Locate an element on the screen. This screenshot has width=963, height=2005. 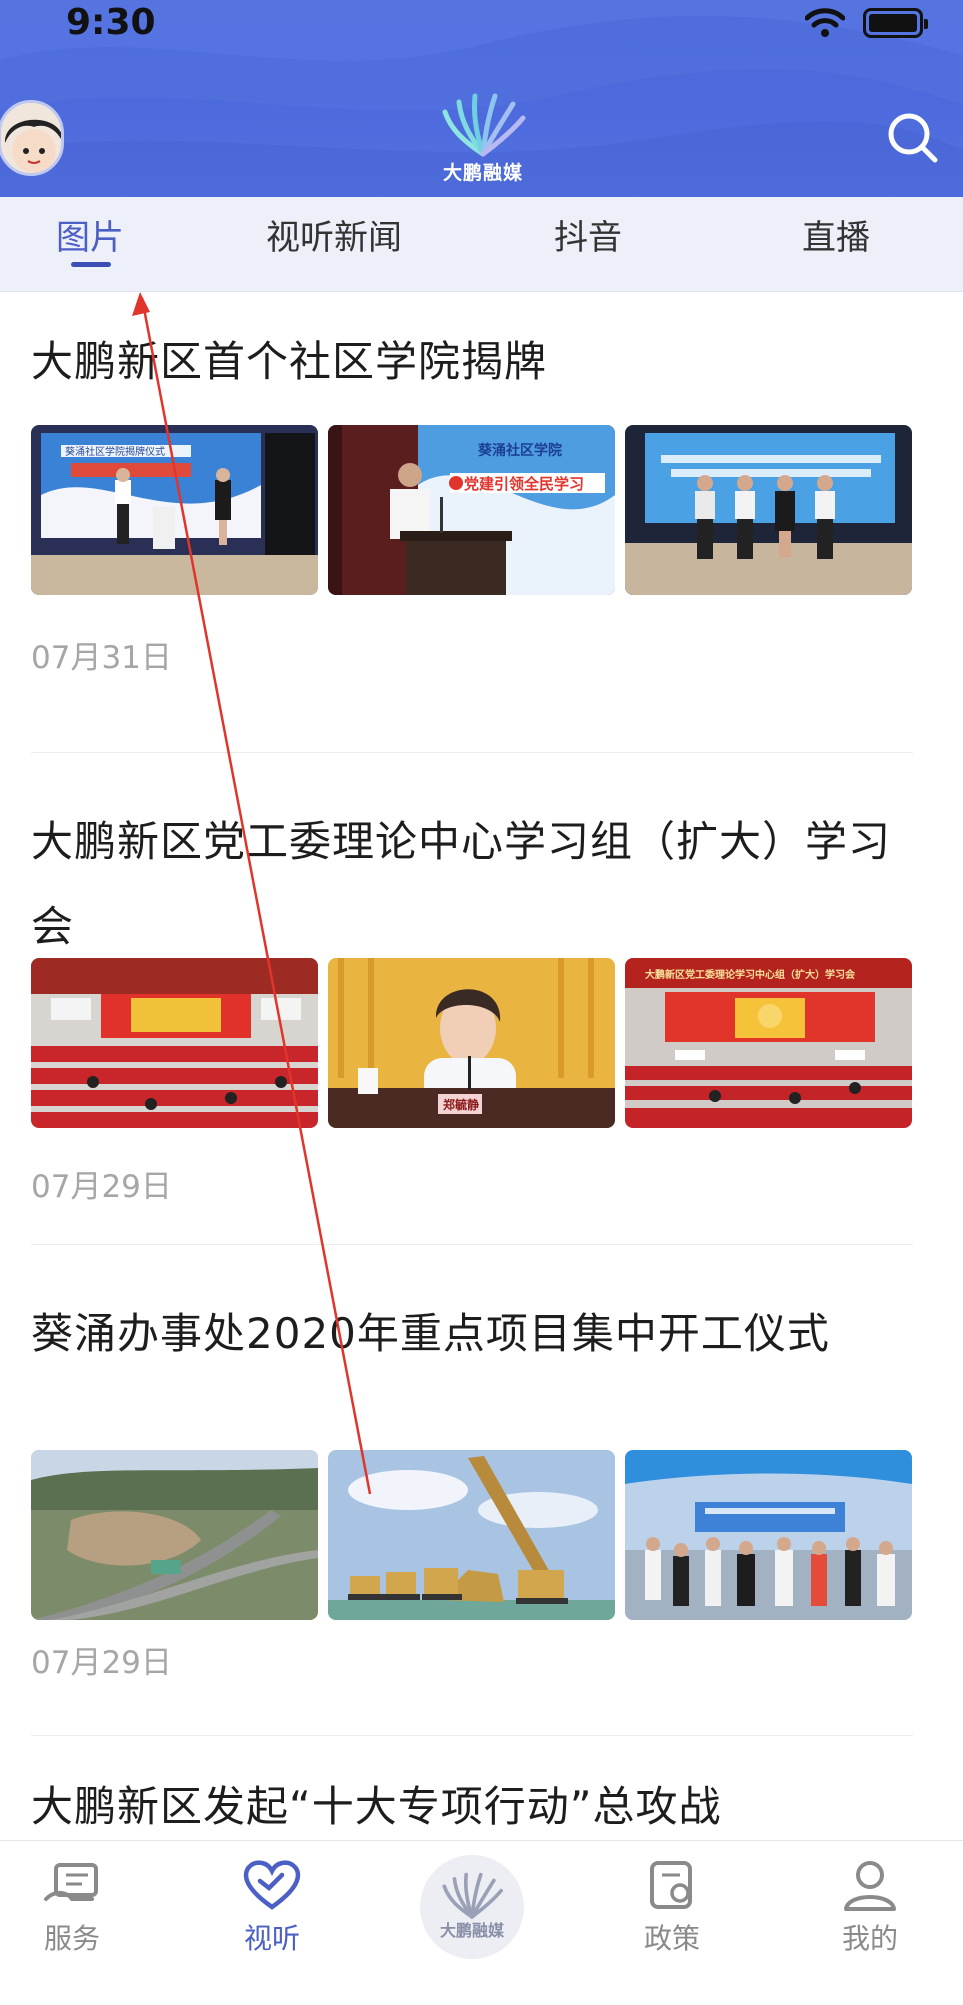
banner-text: 葵涌社区学院揭牌仪式 is located at coordinates (115, 451).